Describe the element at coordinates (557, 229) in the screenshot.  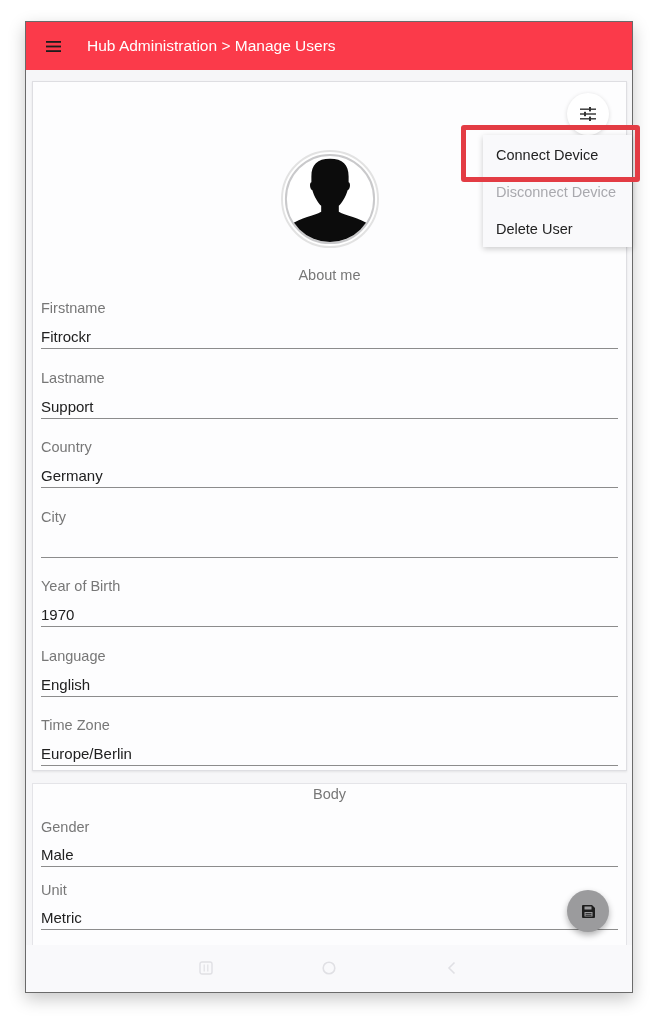
I see `menu-item: Delete User` at that location.